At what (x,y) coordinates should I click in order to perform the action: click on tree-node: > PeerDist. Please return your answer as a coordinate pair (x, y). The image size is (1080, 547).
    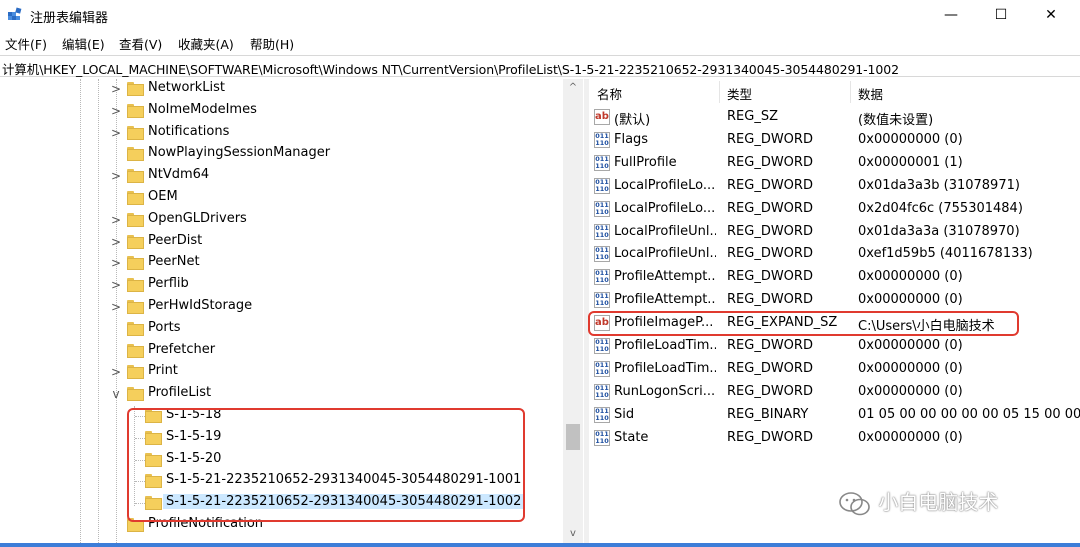
    Looking at the image, I should click on (282, 243).